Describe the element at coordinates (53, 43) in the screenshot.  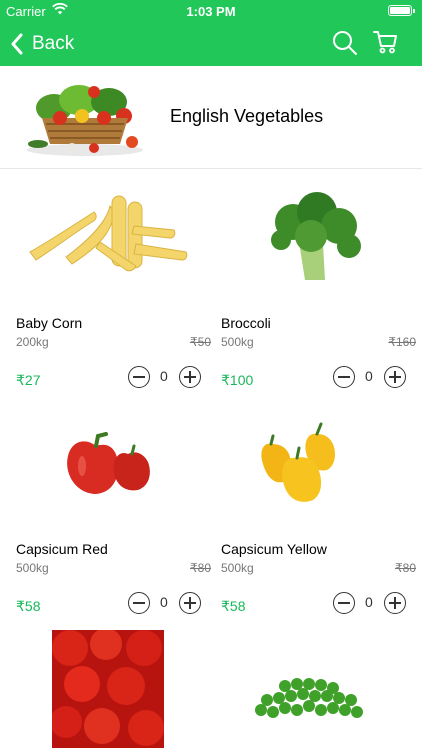
I see `back-label: Back` at that location.